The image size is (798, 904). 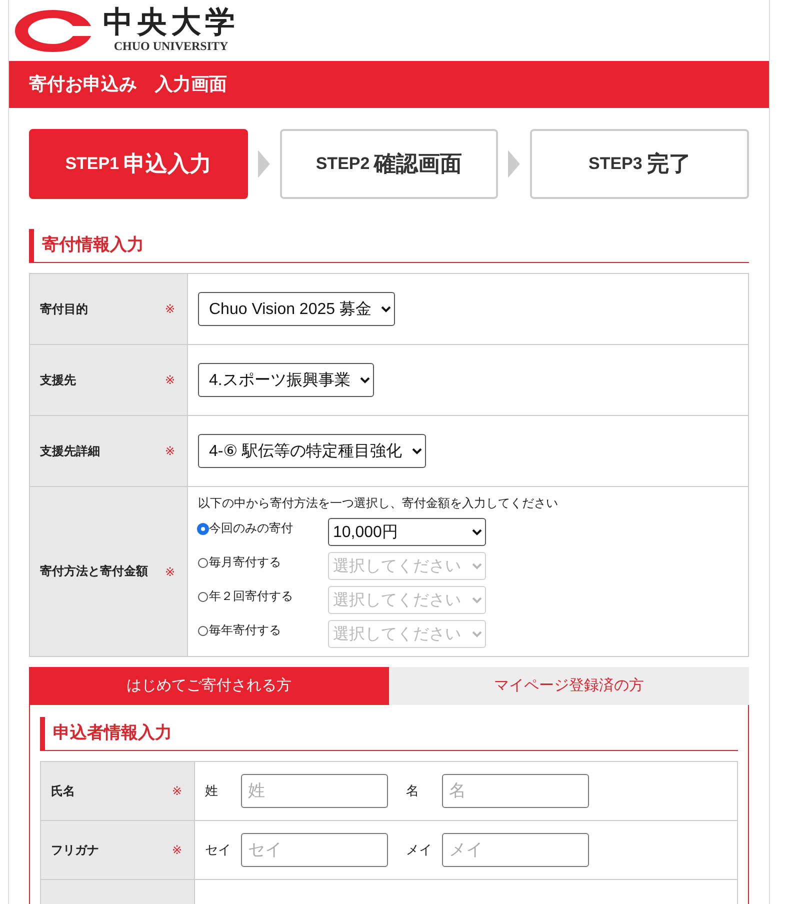 I want to click on dropdown: 4-⑥ 駅伝等の特定種目強化, so click(x=312, y=451).